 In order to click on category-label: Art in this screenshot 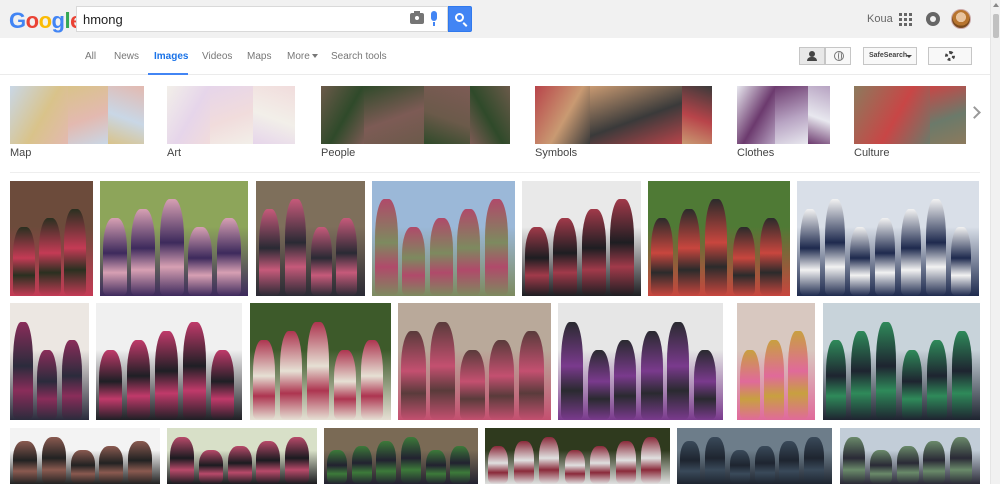, I will do `click(174, 153)`.